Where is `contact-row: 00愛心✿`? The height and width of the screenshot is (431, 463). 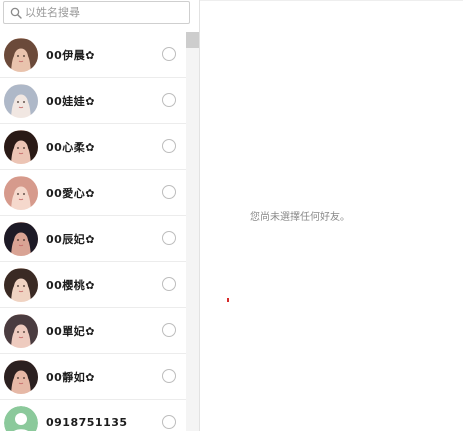
contact-row: 00愛心✿ is located at coordinates (93, 193).